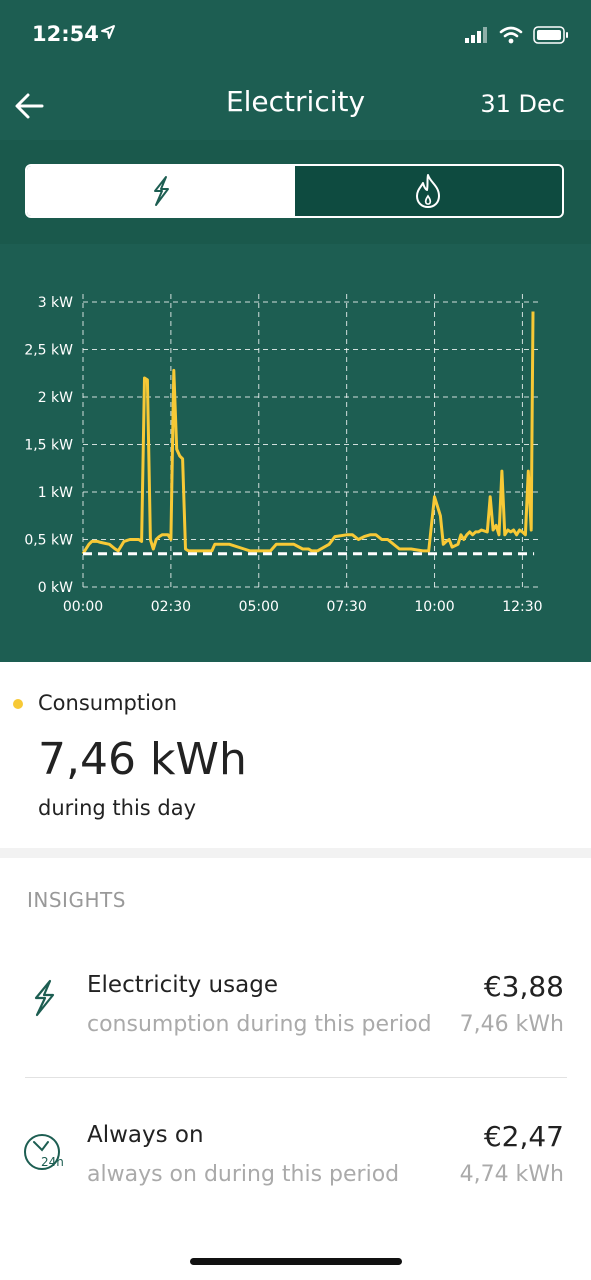 The width and height of the screenshot is (591, 1280). Describe the element at coordinates (550, 35) in the screenshot. I see `battery-icon` at that location.